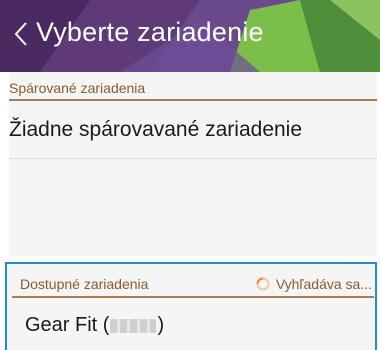 The width and height of the screenshot is (380, 350). I want to click on available-section-divider, so click(193, 297).